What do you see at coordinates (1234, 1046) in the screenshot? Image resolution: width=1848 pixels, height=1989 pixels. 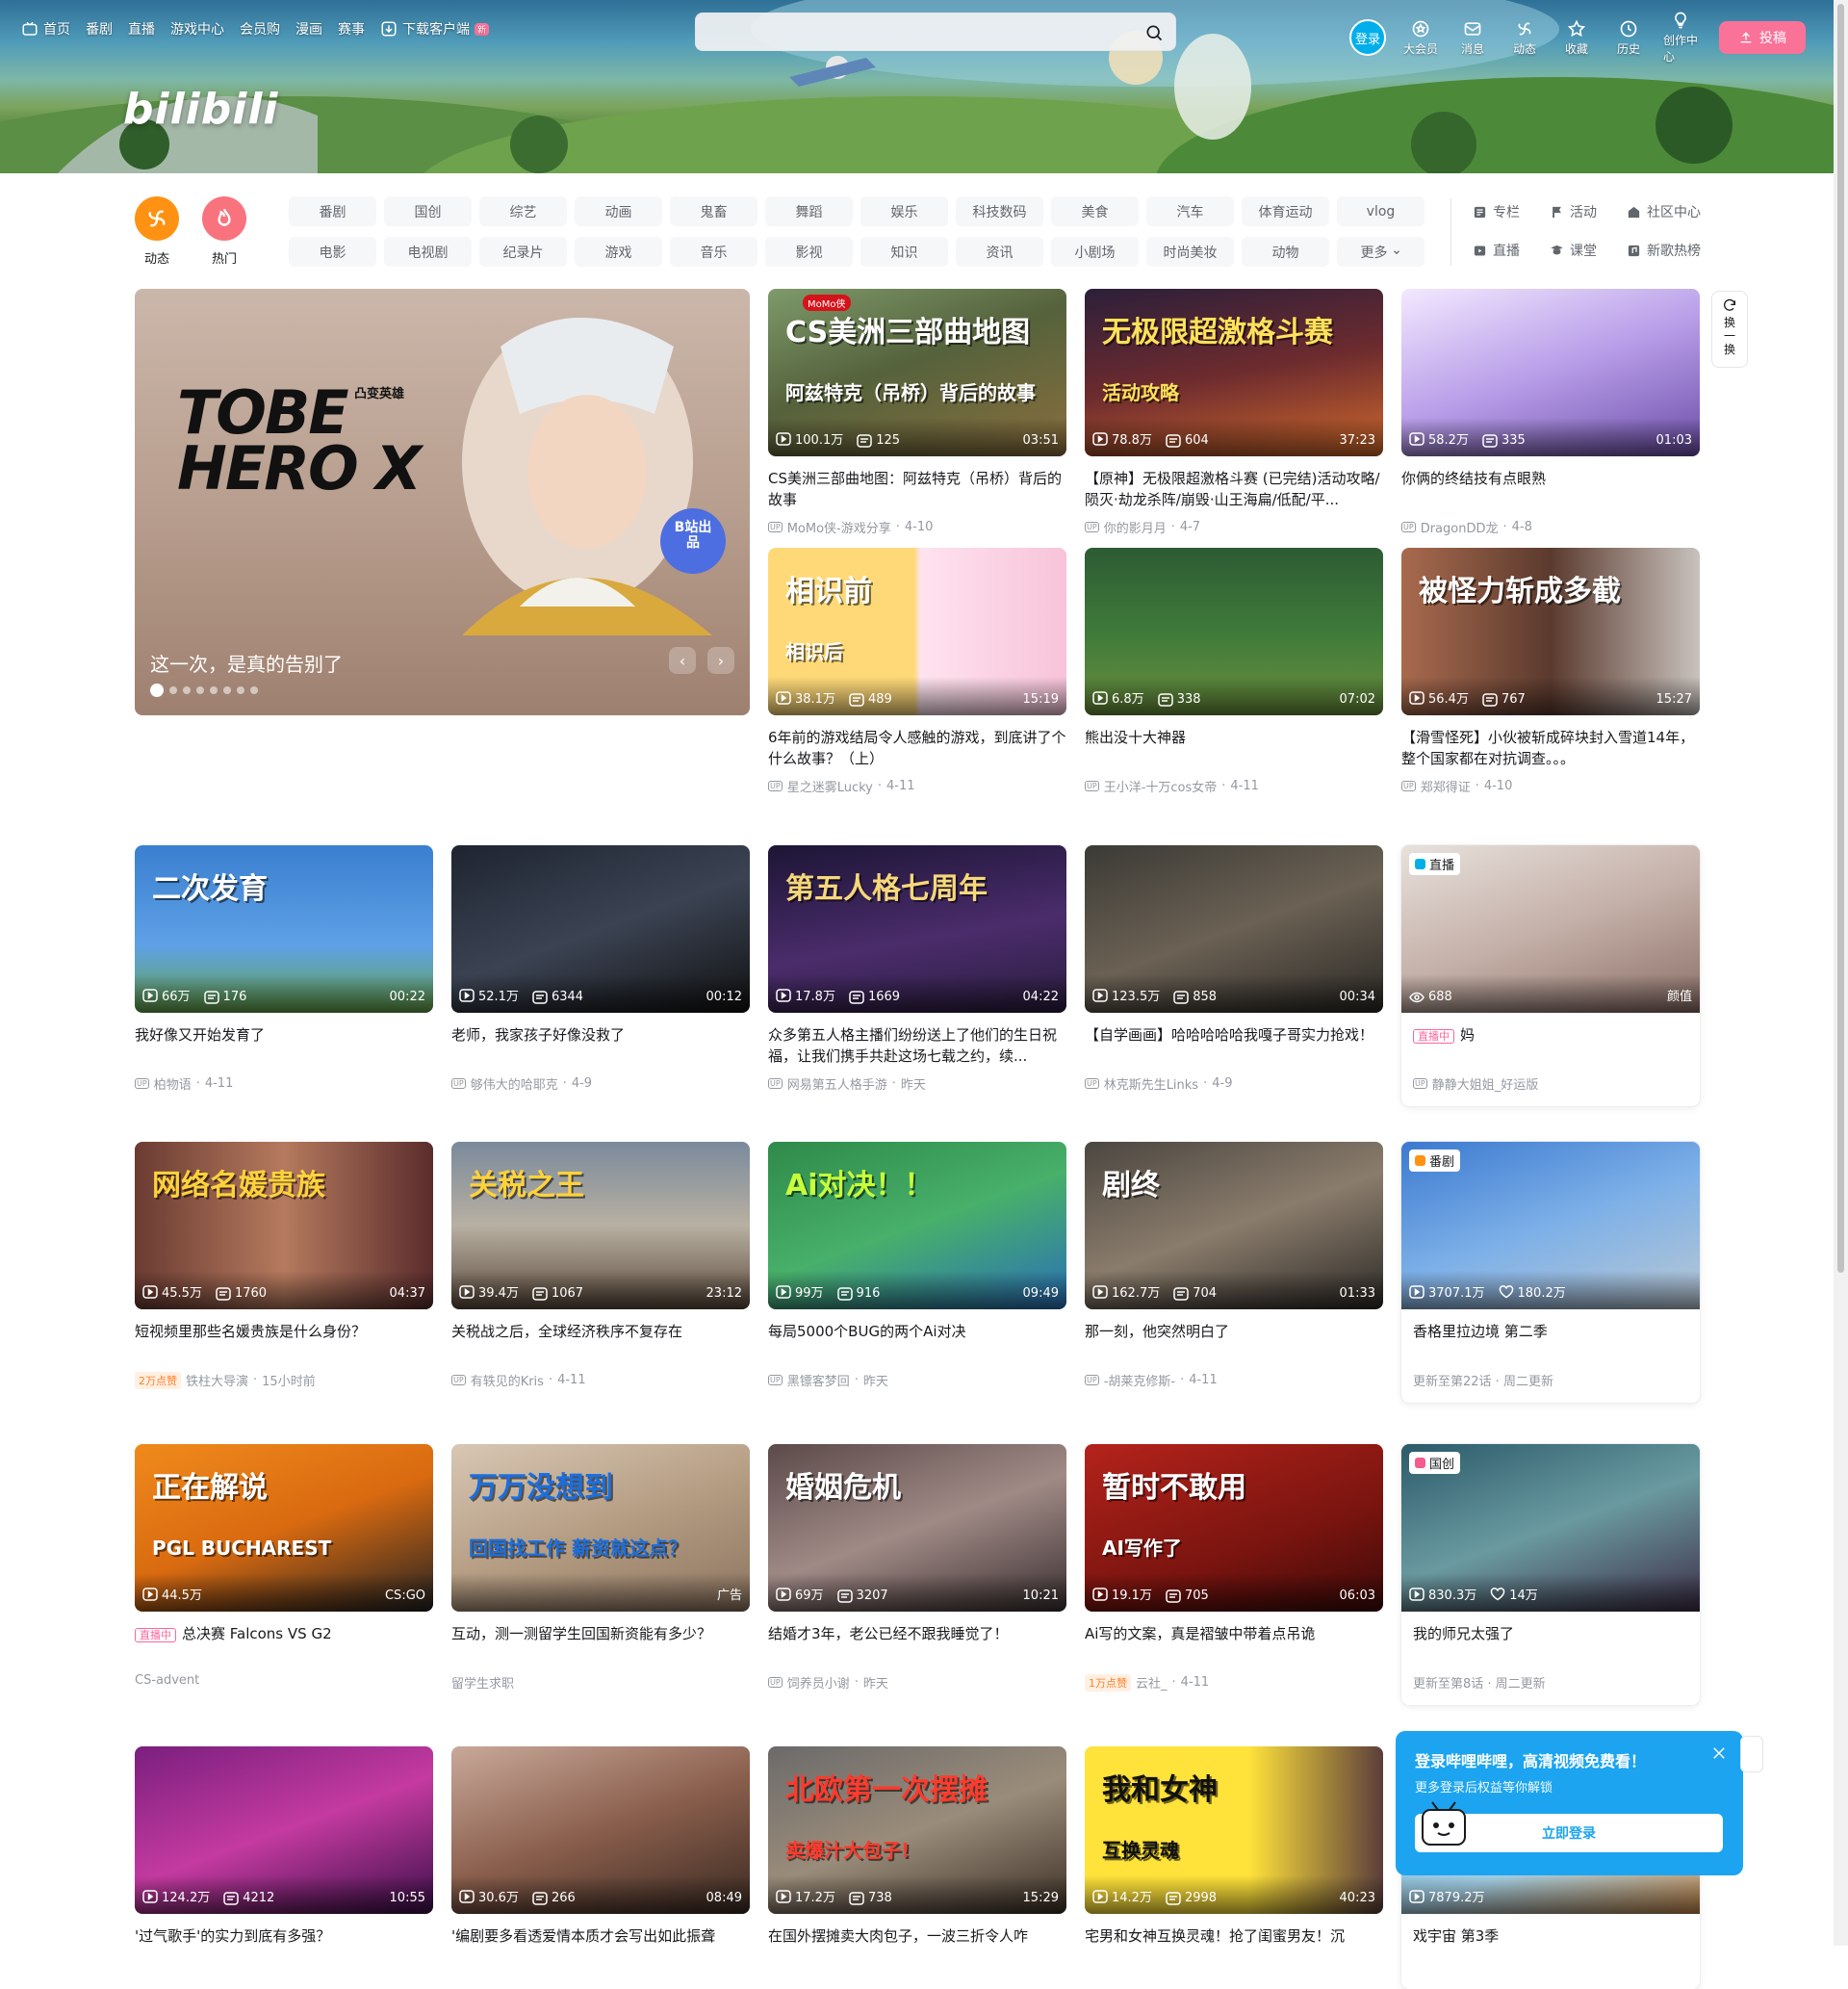 I see `video-title-wrap: 【自学画画】哈哈哈哈哈我嘎子哥实力抢戏！` at bounding box center [1234, 1046].